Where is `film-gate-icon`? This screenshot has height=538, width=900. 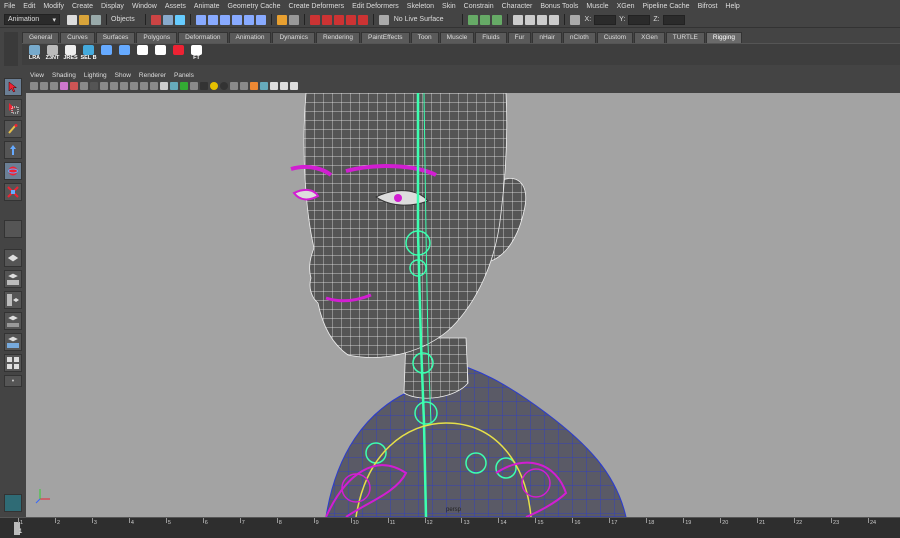 film-gate-icon is located at coordinates (104, 86).